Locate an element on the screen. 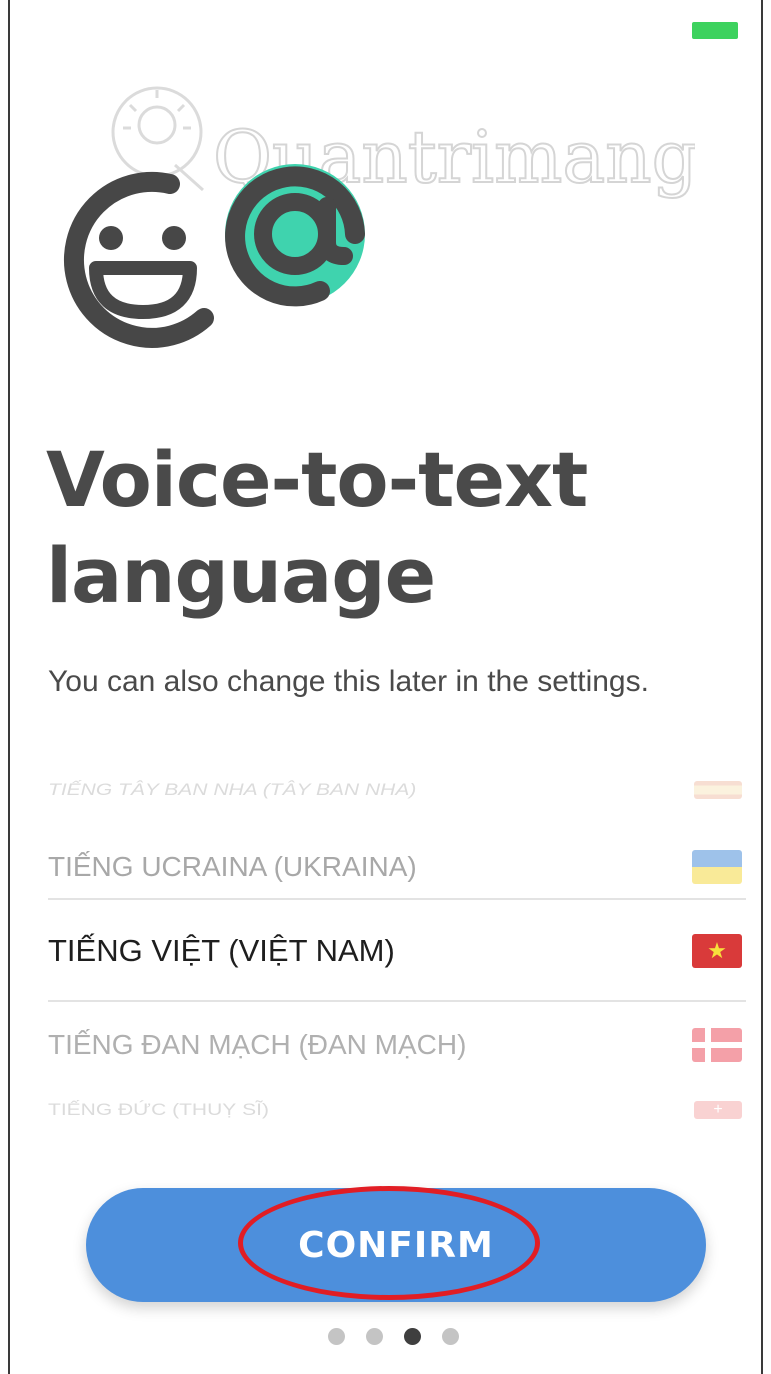 This screenshot has height=1374, width=771. pagination-dots is located at coordinates (393, 1336).